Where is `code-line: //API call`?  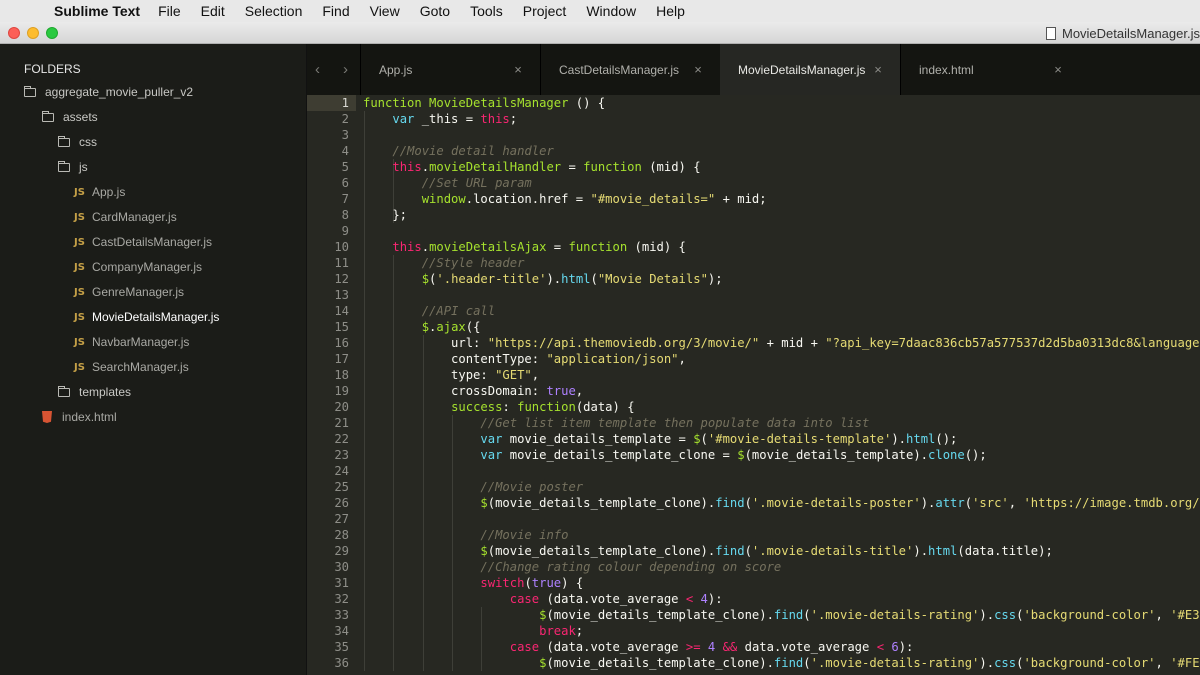
code-line: //API call is located at coordinates (429, 311).